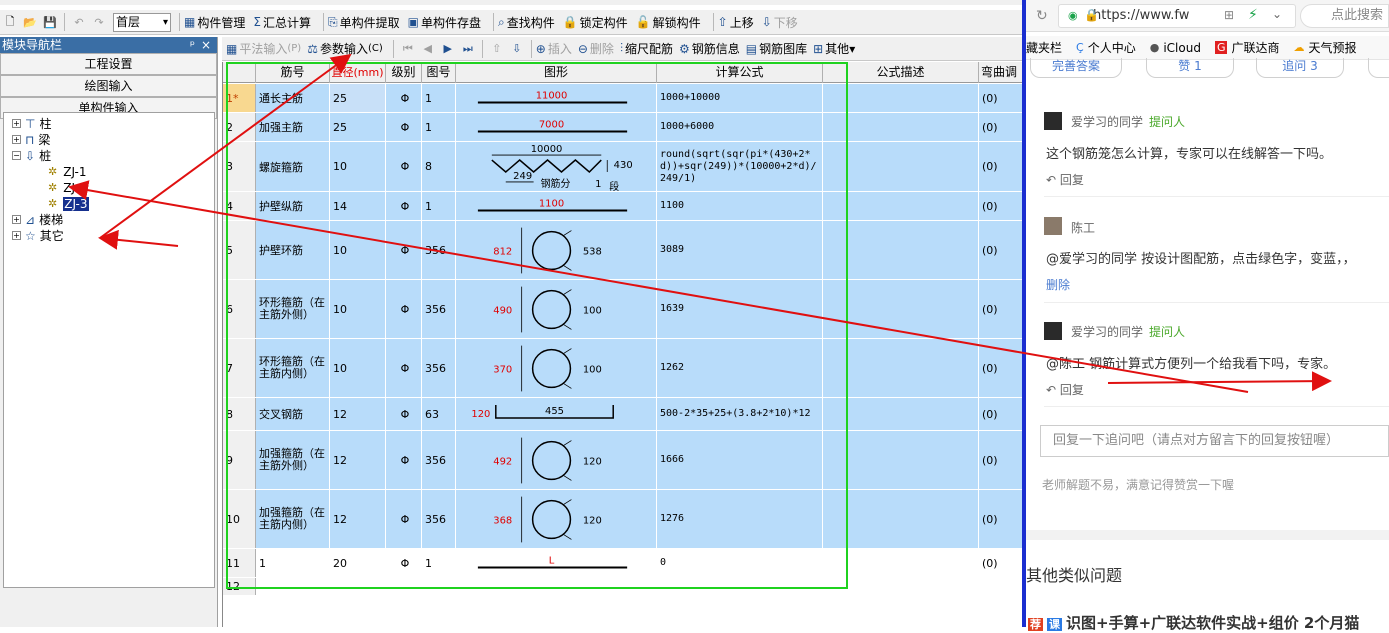  I want to click on shape-hook-label: 120, so click(480, 413).